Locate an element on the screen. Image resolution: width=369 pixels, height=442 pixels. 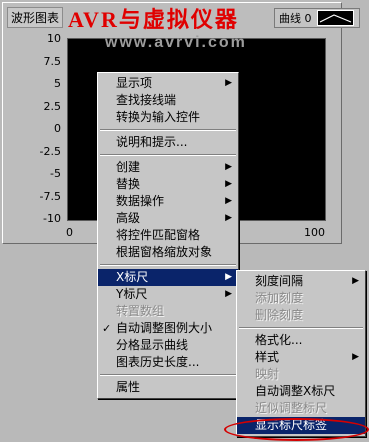
menu-item-label: 自动调整图例大小 is located at coordinates (164, 328).